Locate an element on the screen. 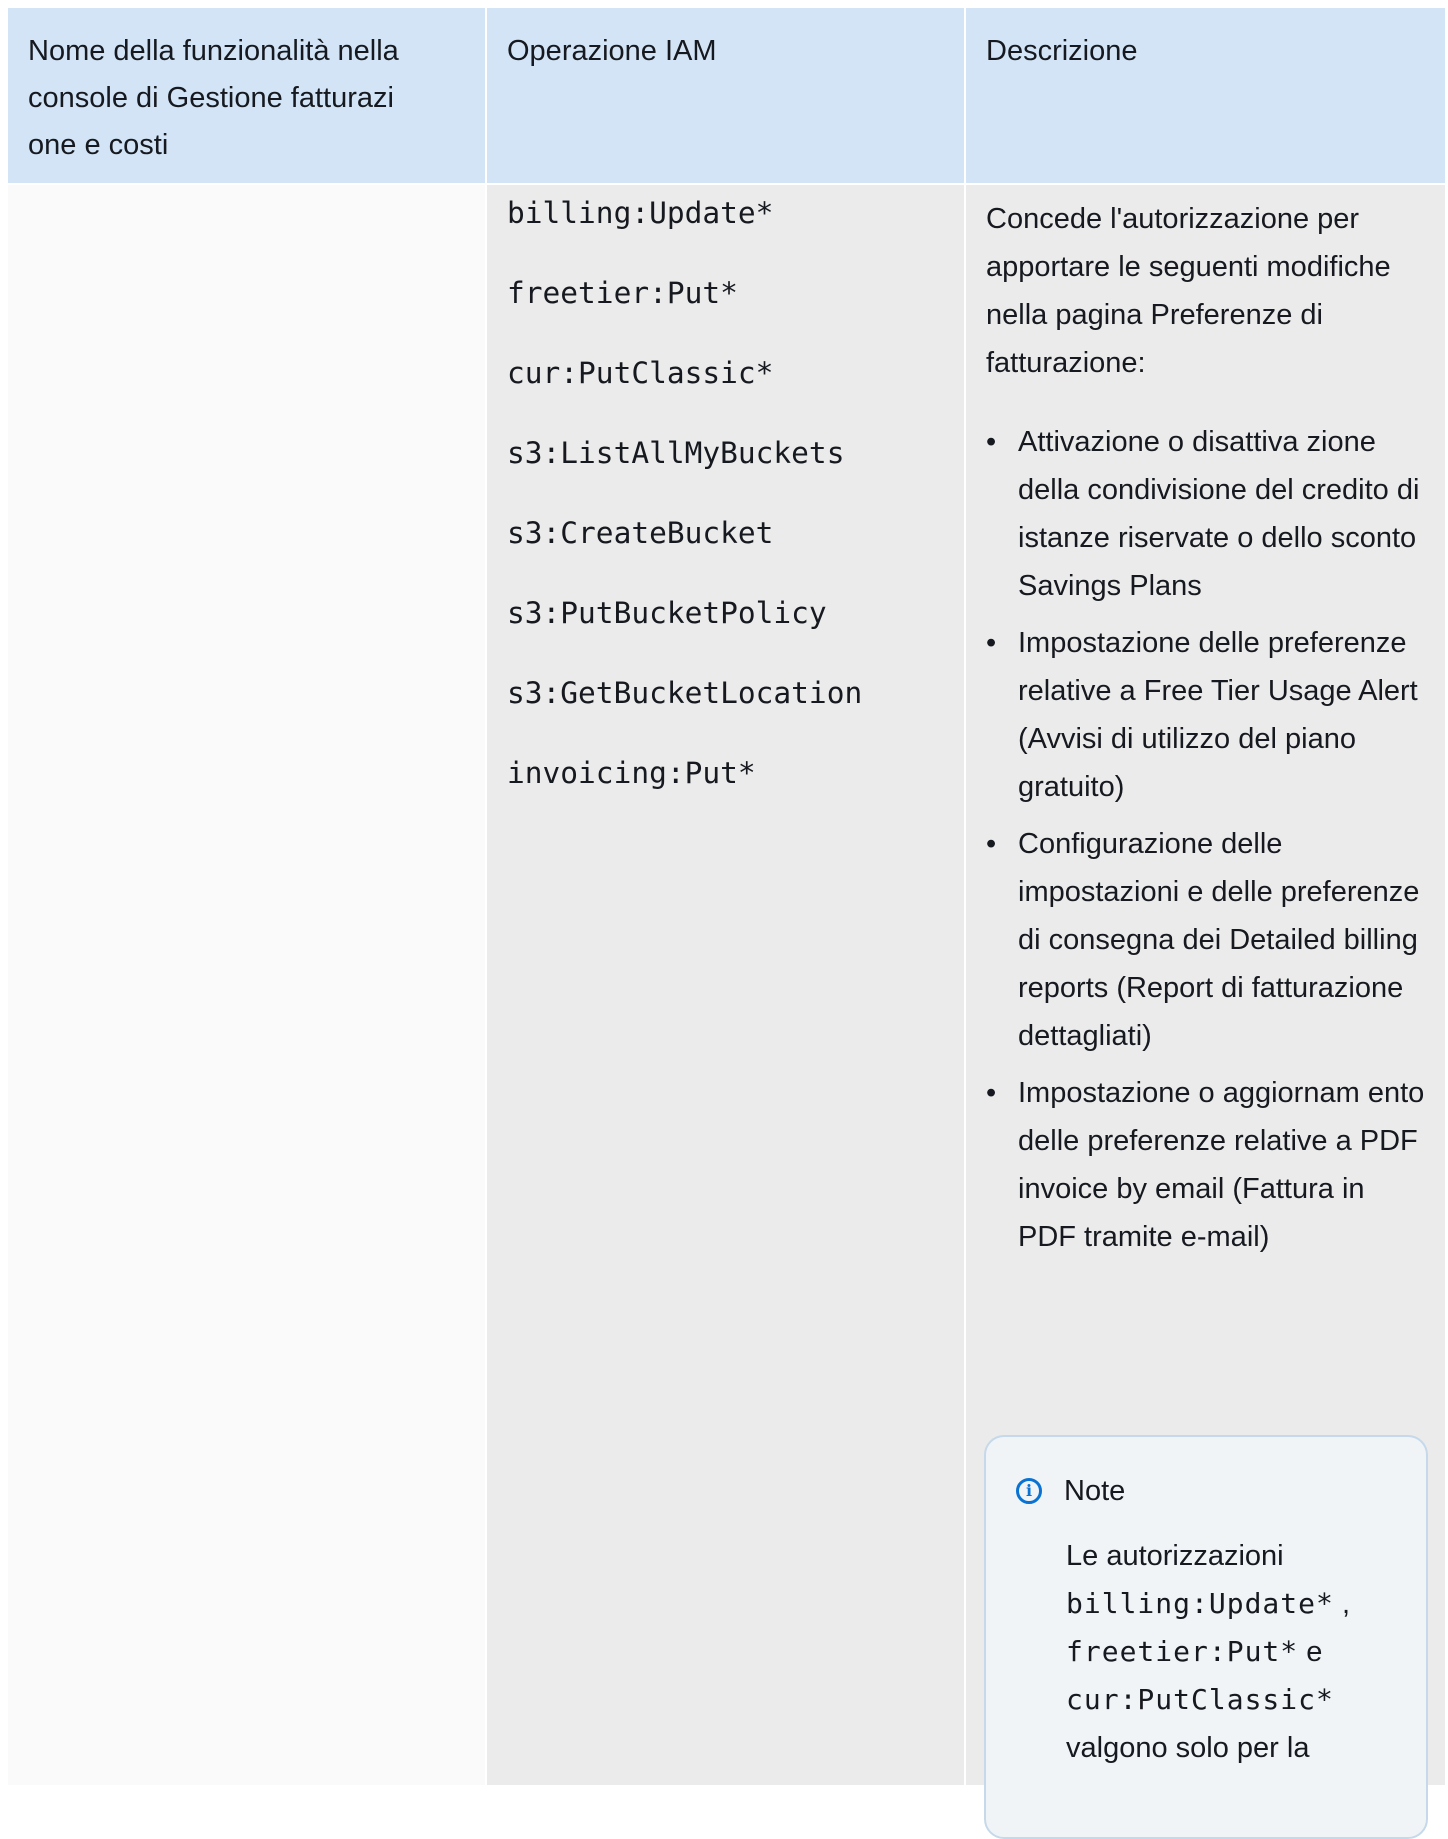 This screenshot has width=1448, height=1839. iam-action-item: billing:Update* is located at coordinates (640, 213).